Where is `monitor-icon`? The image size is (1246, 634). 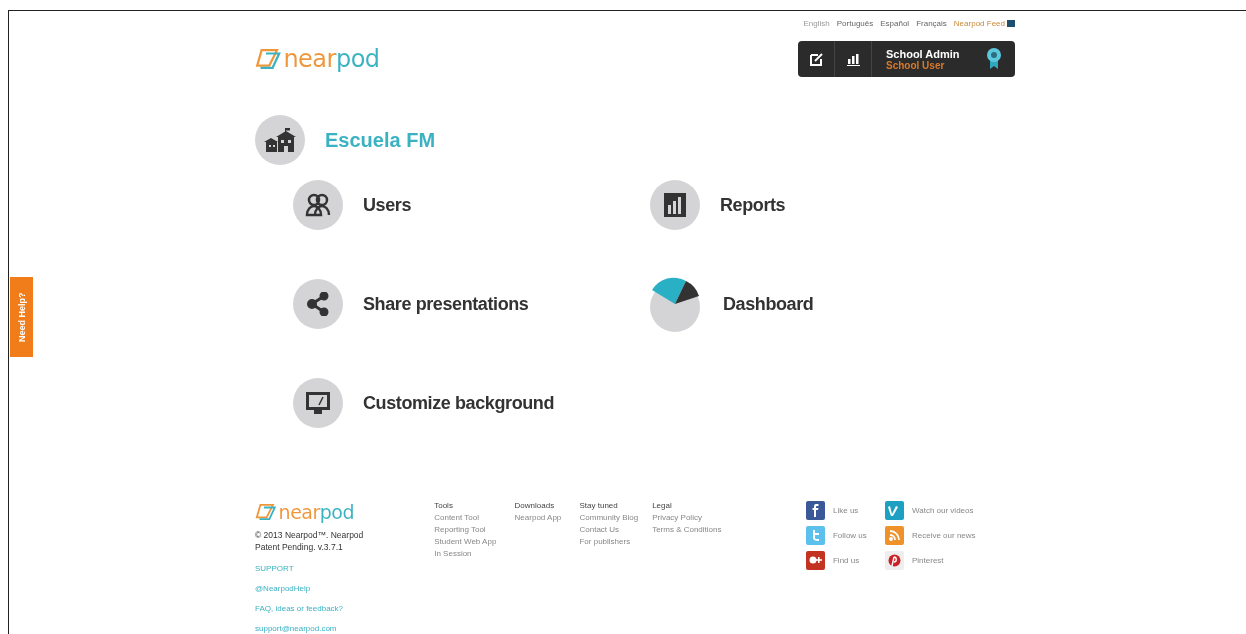
monitor-icon is located at coordinates (318, 403).